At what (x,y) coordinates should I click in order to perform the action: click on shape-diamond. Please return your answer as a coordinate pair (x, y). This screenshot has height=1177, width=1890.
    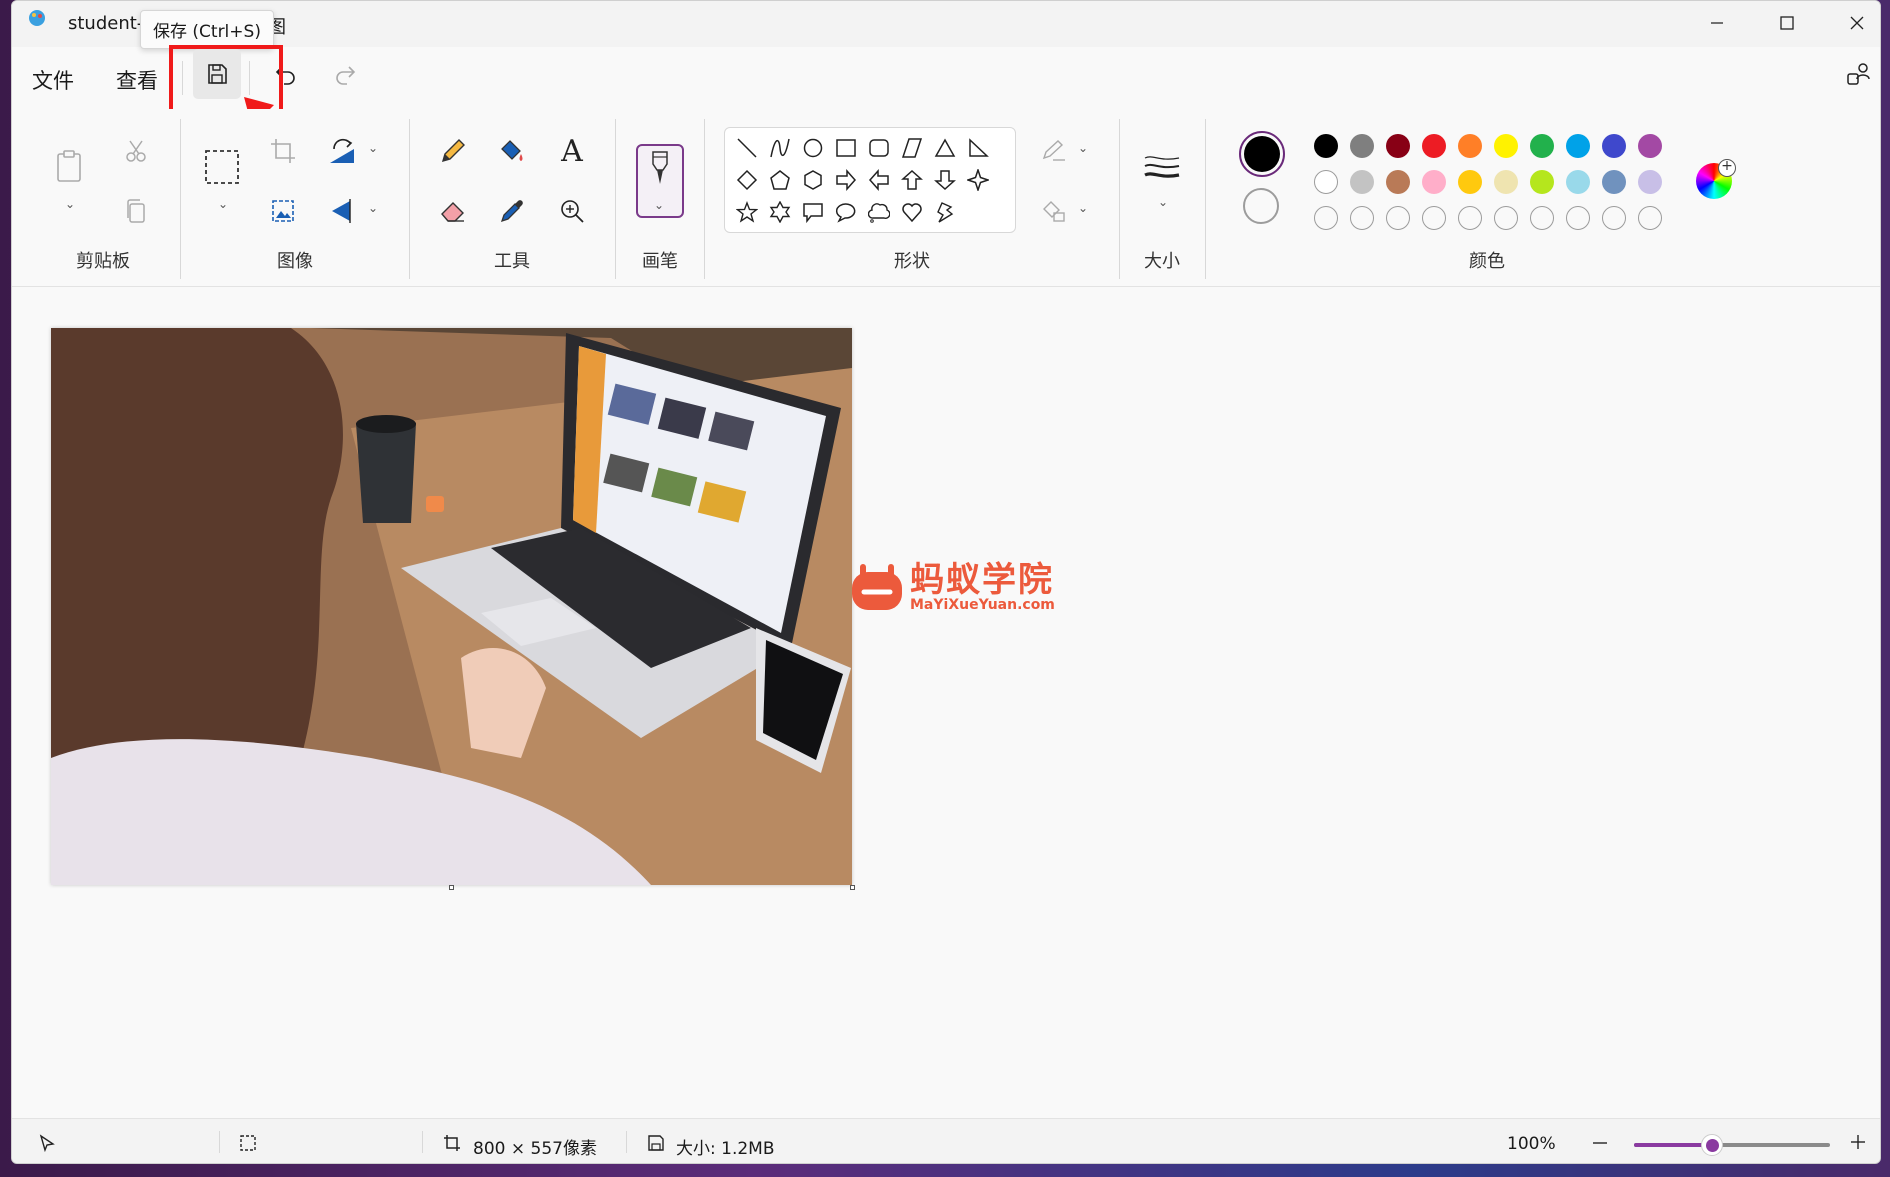
    Looking at the image, I should click on (747, 180).